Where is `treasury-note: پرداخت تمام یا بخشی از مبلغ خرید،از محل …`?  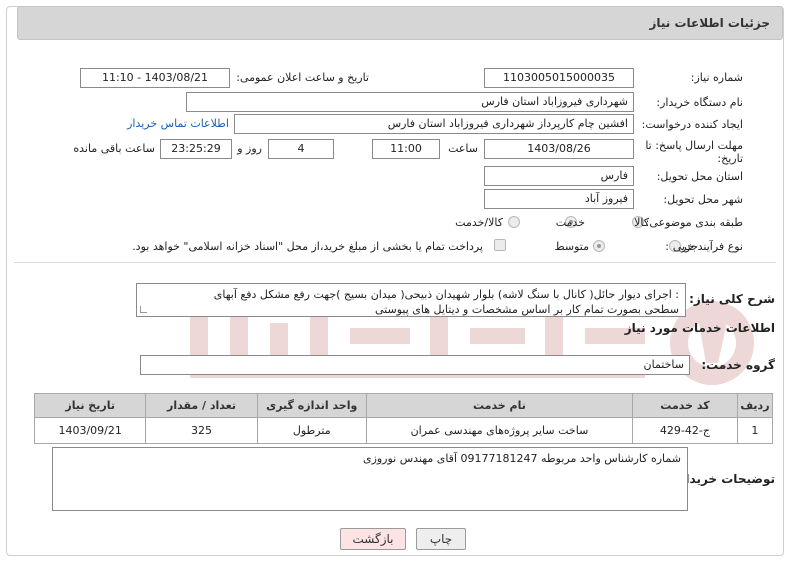 treasury-note: پرداخت تمام یا بخشی از مبلغ خرید،از محل … is located at coordinates (307, 246).